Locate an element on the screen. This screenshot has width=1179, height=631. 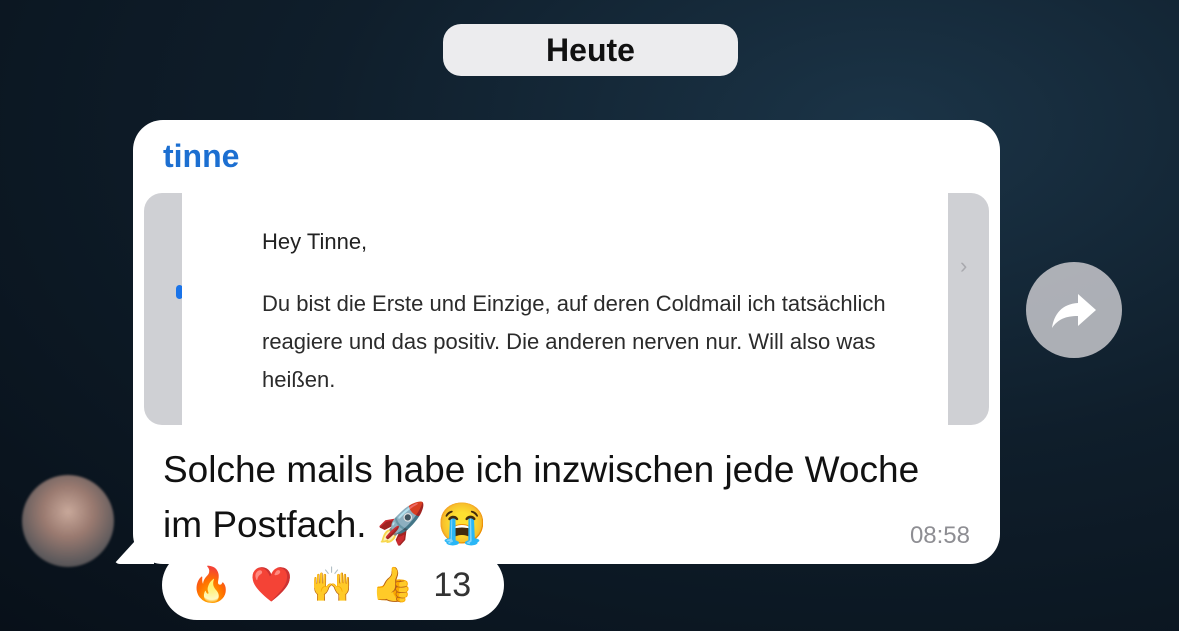
reaction-raised-hands-emoji: 🙌 is located at coordinates (332, 585).